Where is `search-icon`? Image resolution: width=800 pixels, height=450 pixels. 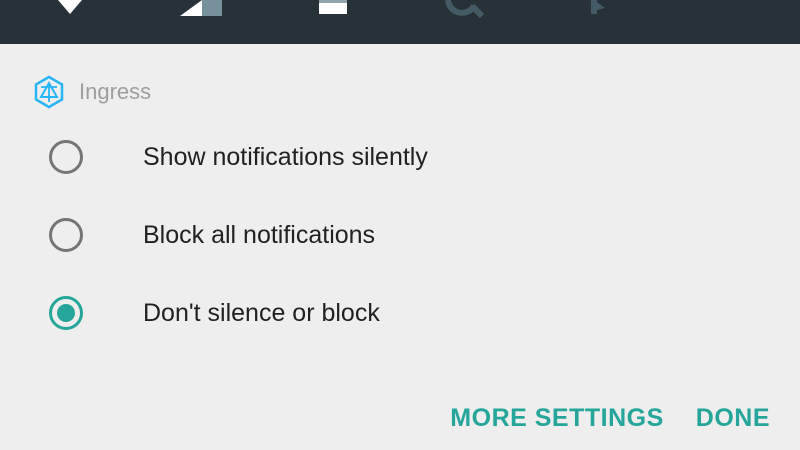
search-icon is located at coordinates (465, 9).